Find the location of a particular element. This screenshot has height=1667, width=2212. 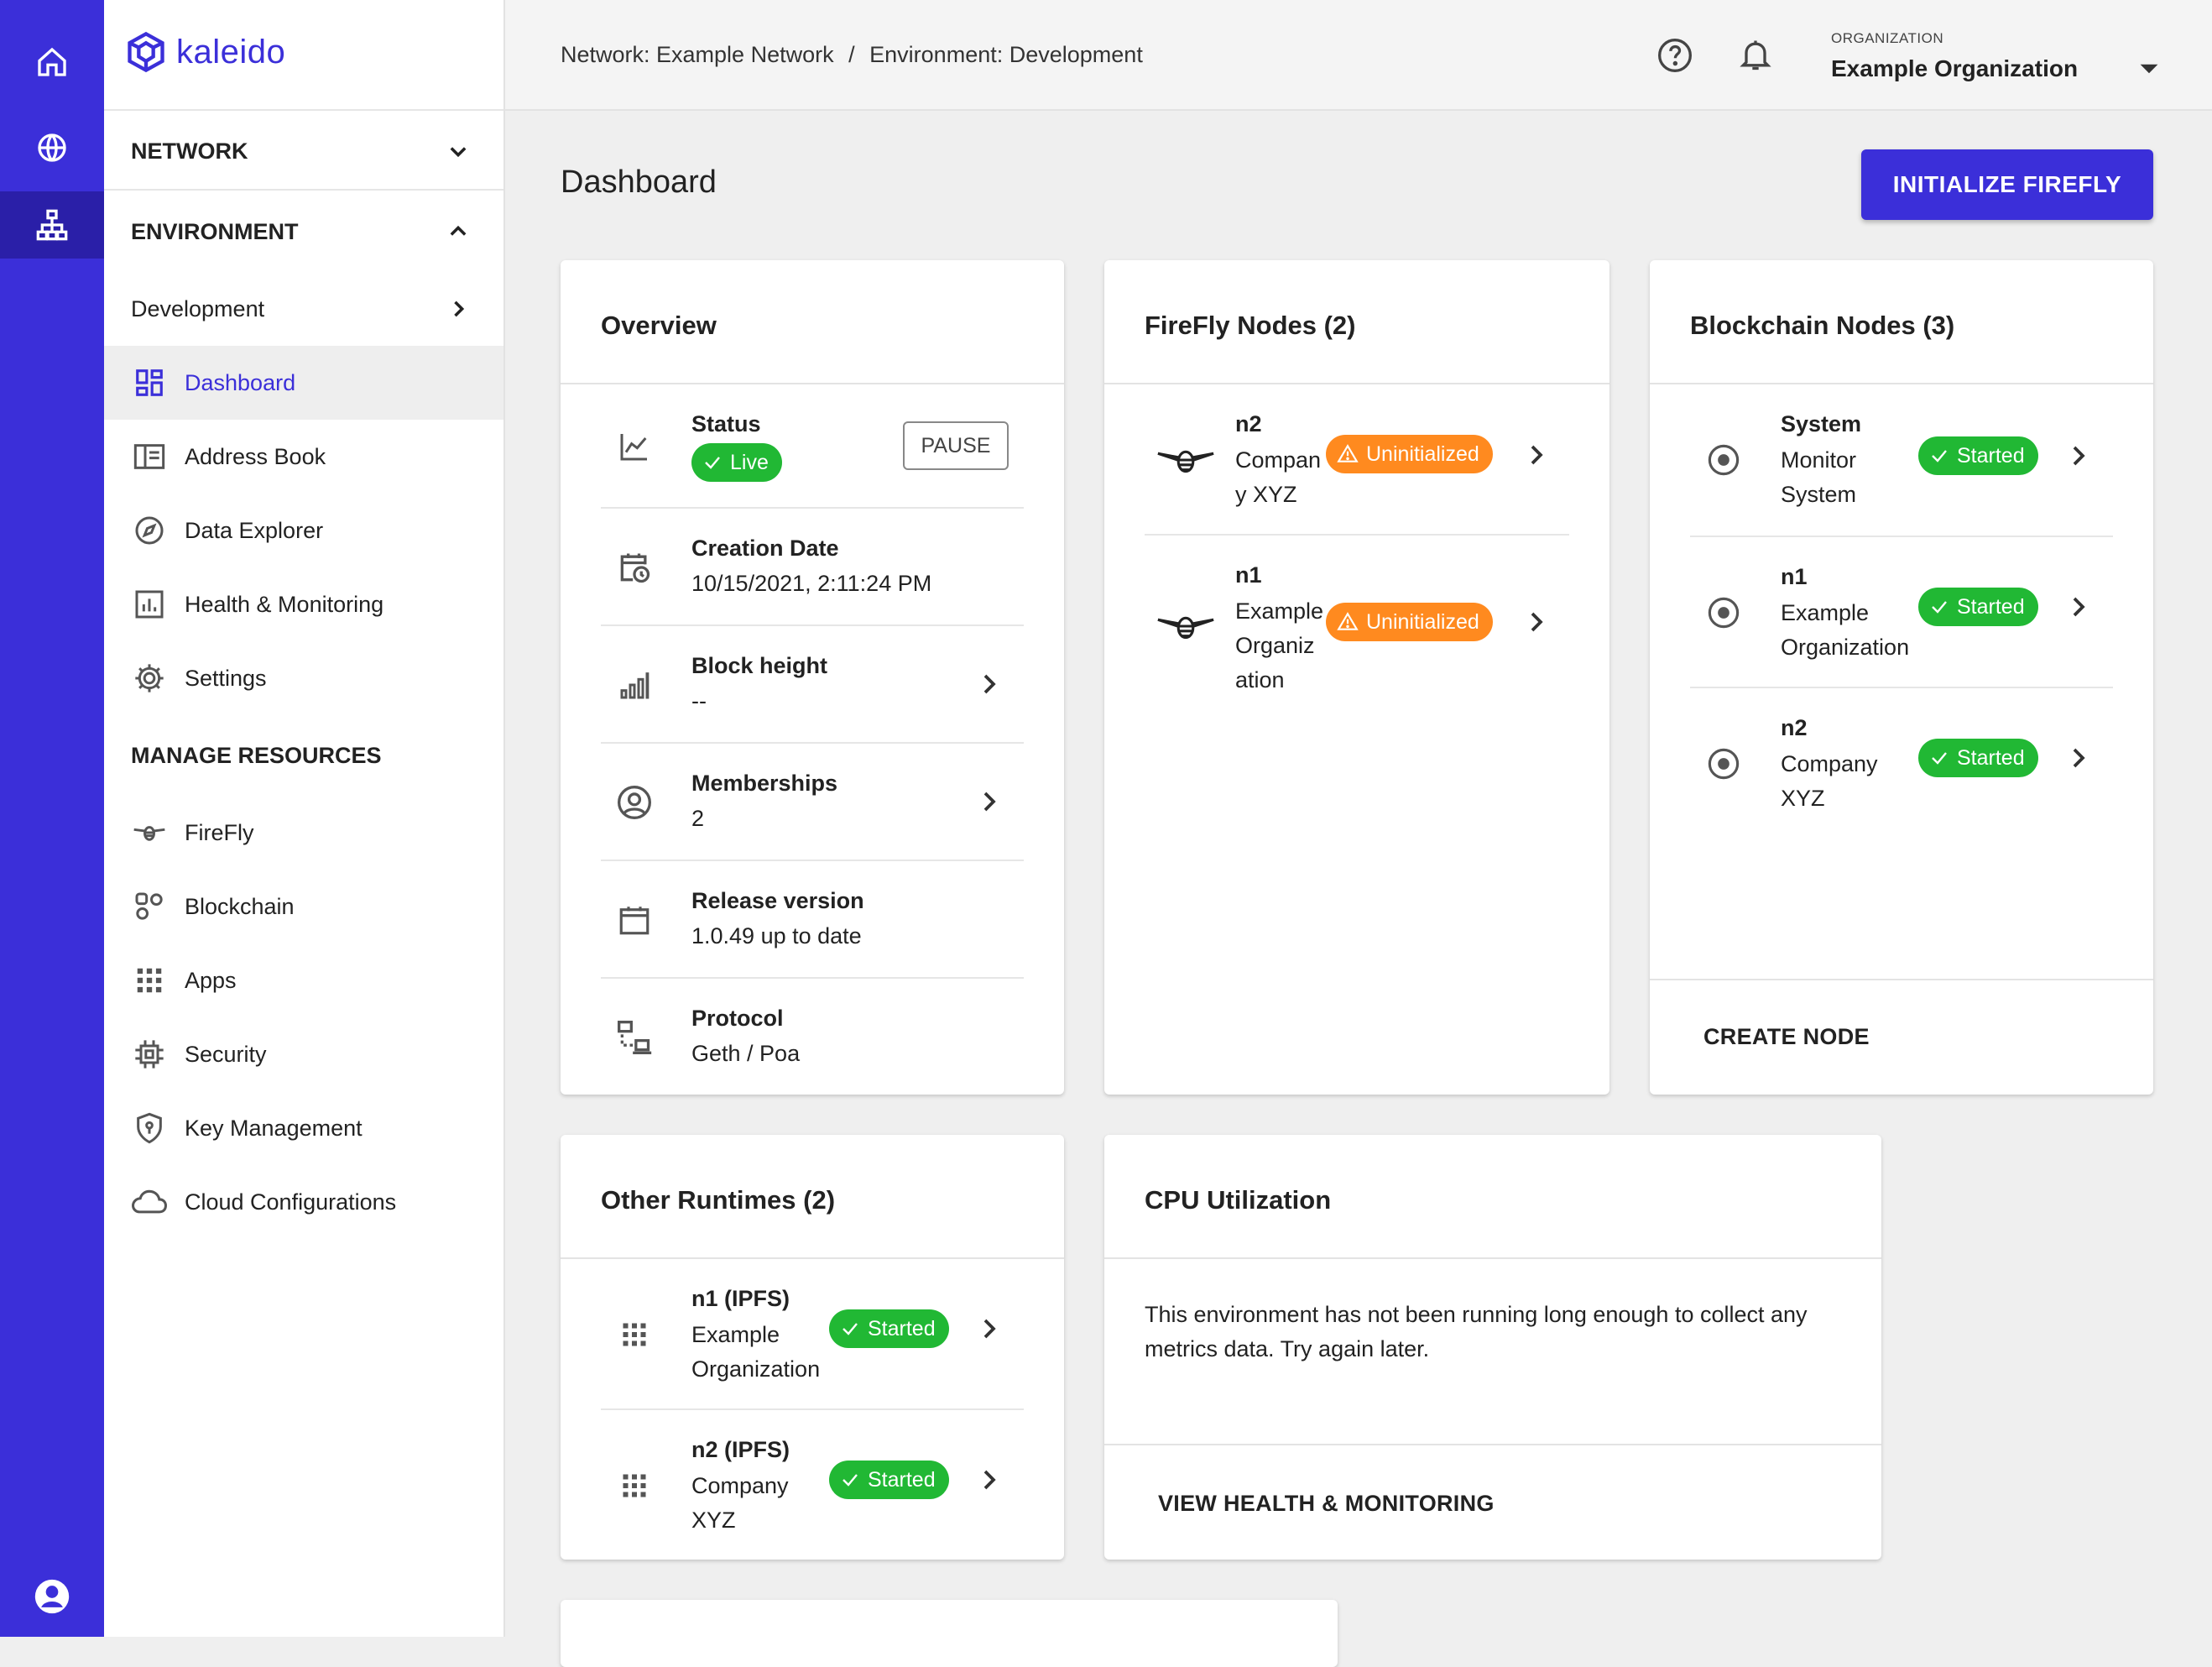

block-height-label: Block height is located at coordinates (759, 665).